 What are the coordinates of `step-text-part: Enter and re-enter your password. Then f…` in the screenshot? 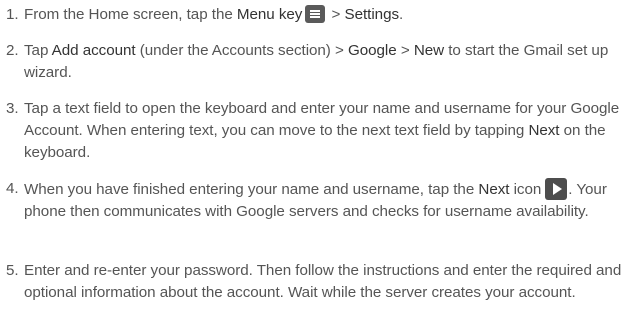 It's located at (323, 281).